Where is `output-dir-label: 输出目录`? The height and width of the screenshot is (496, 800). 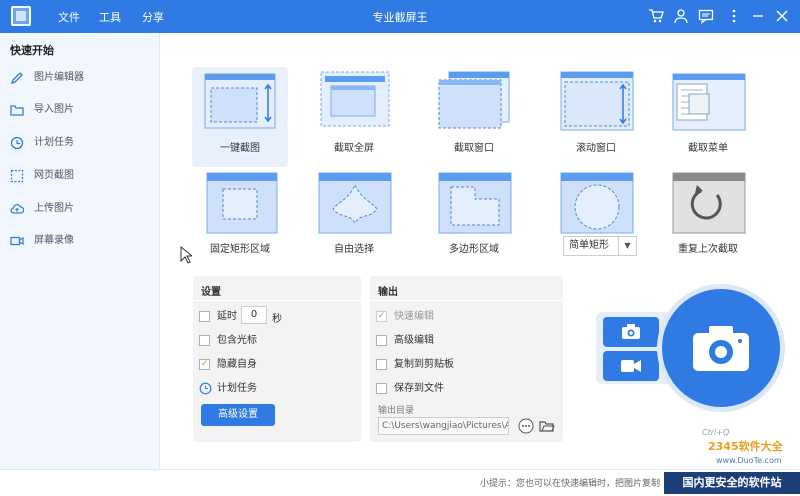 output-dir-label: 输出目录 is located at coordinates (396, 411).